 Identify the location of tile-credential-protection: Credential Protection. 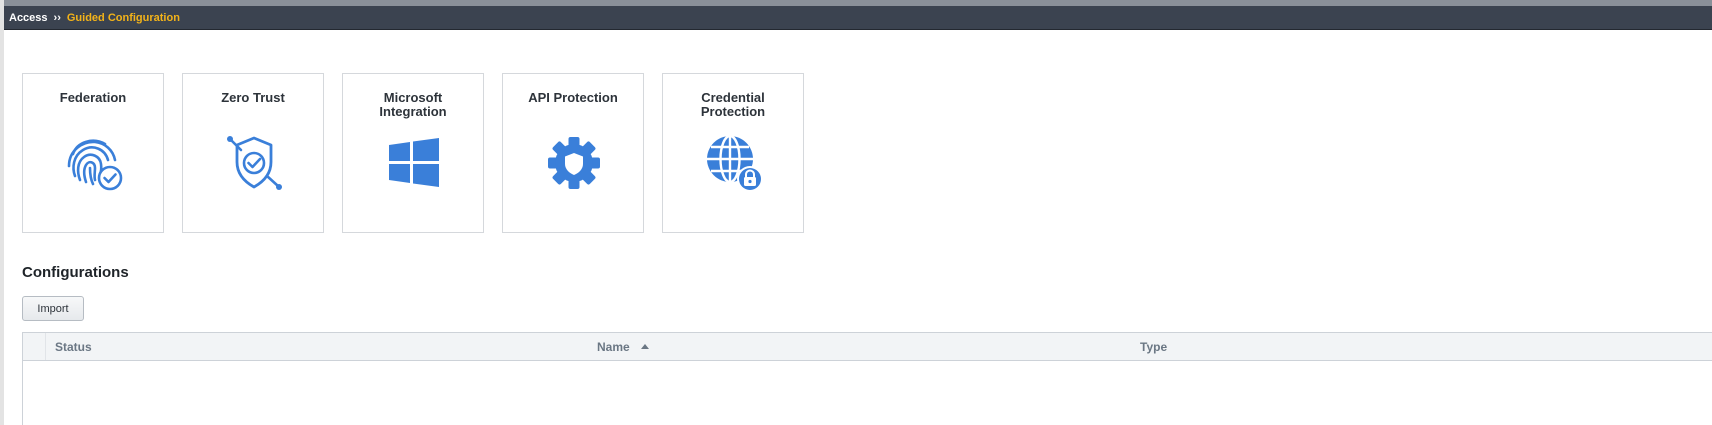
(733, 153).